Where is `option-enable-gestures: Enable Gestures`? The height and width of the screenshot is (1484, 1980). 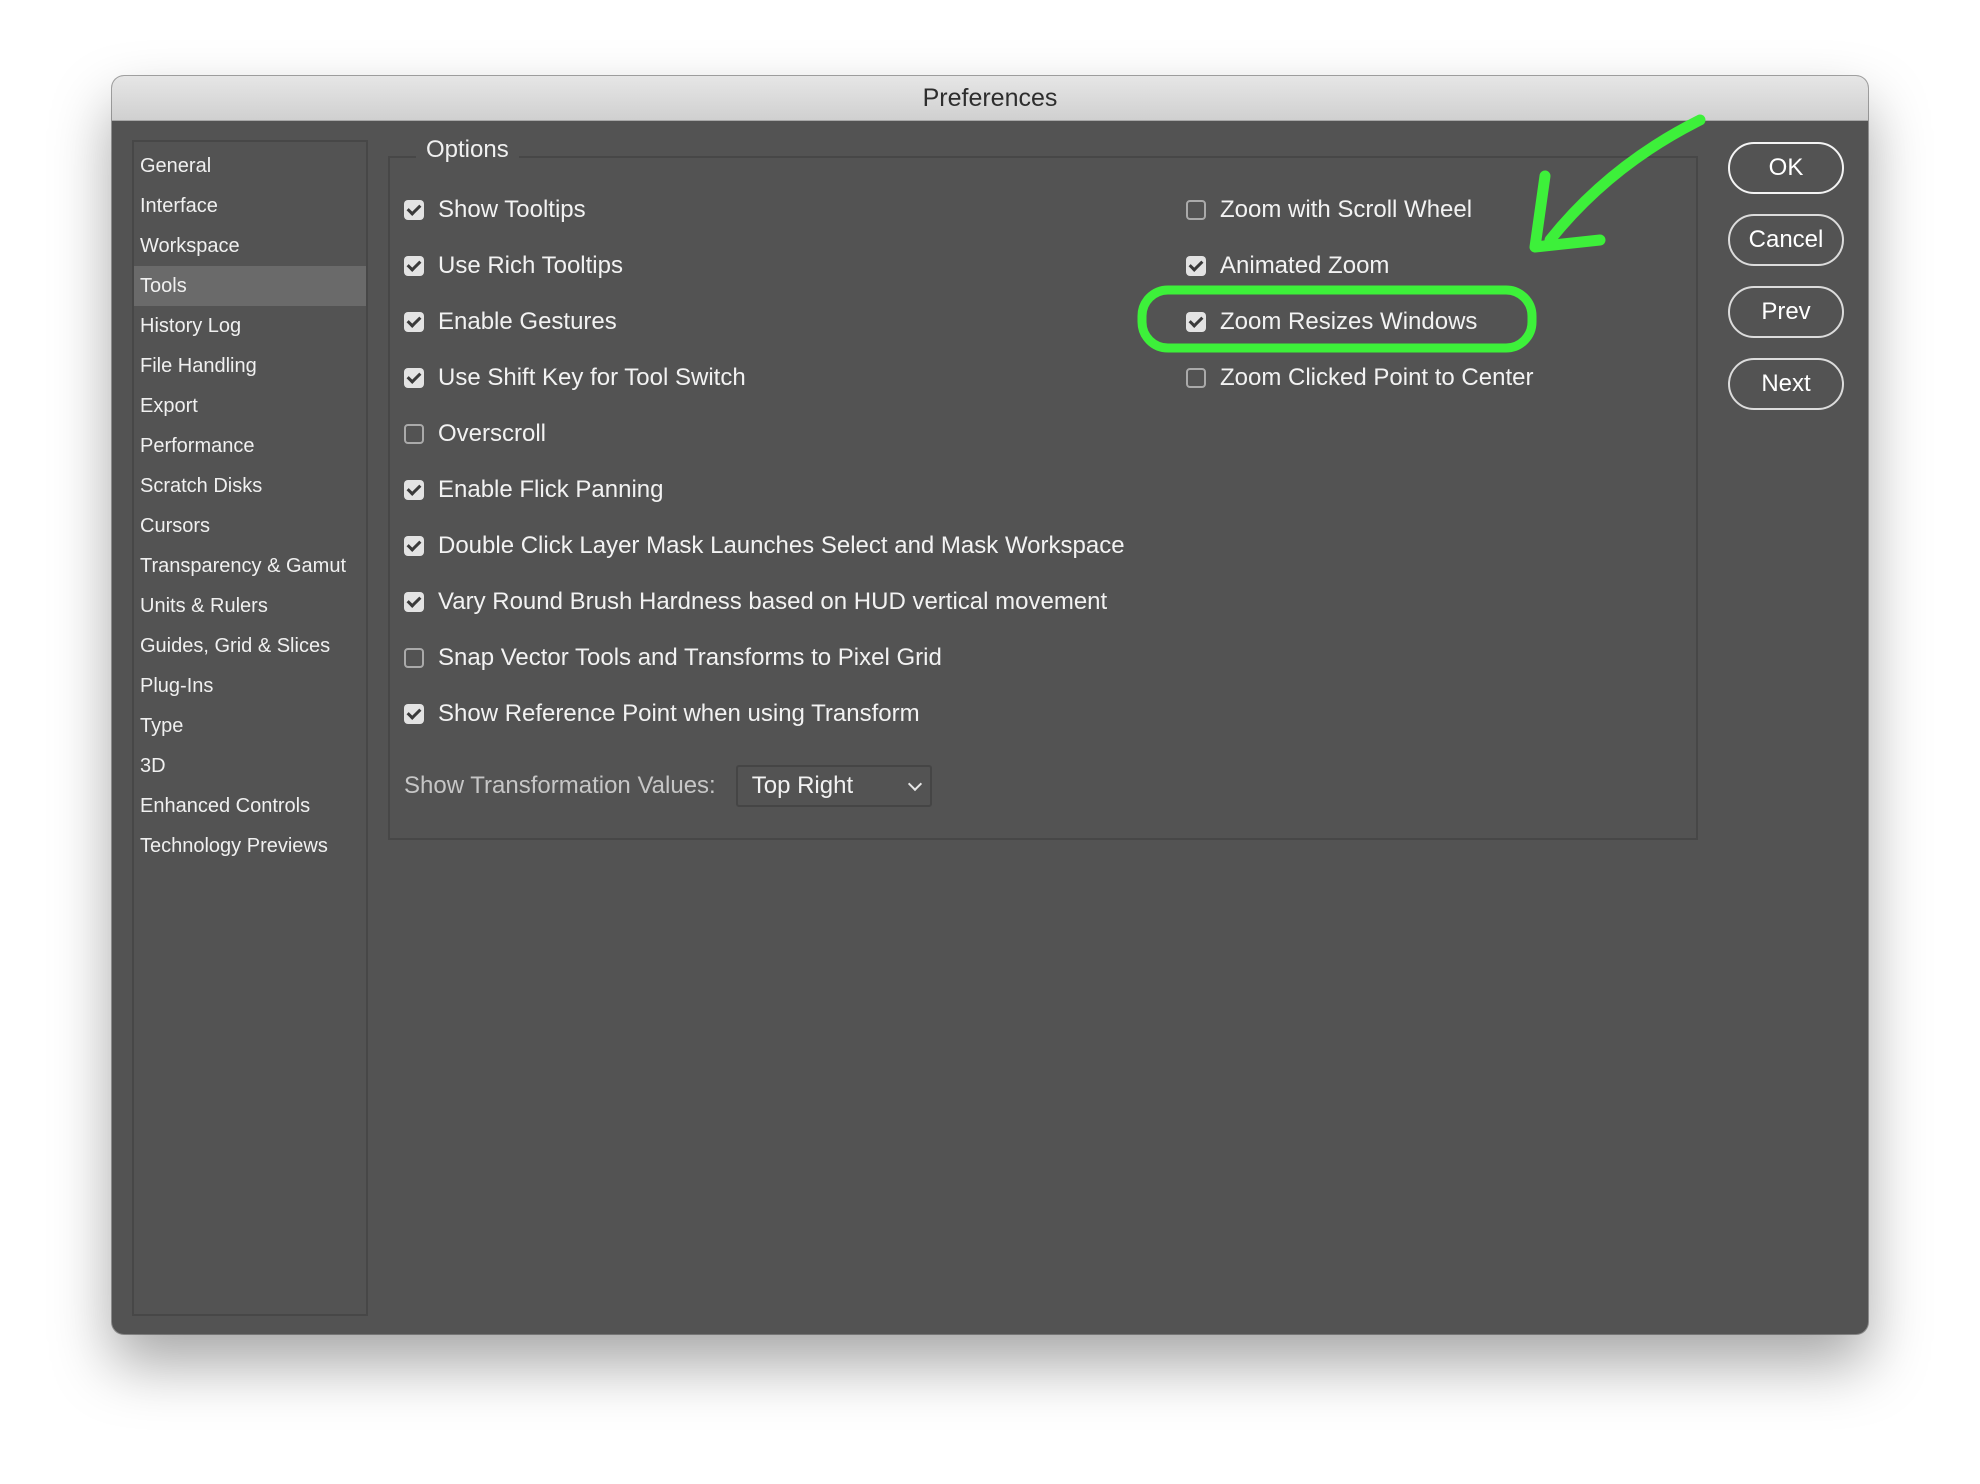 option-enable-gestures: Enable Gestures is located at coordinates (510, 322).